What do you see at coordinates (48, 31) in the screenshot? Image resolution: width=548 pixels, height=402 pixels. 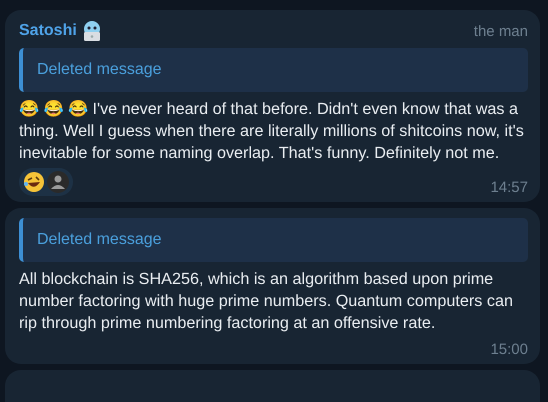 I see `sender-name: Satoshi` at bounding box center [48, 31].